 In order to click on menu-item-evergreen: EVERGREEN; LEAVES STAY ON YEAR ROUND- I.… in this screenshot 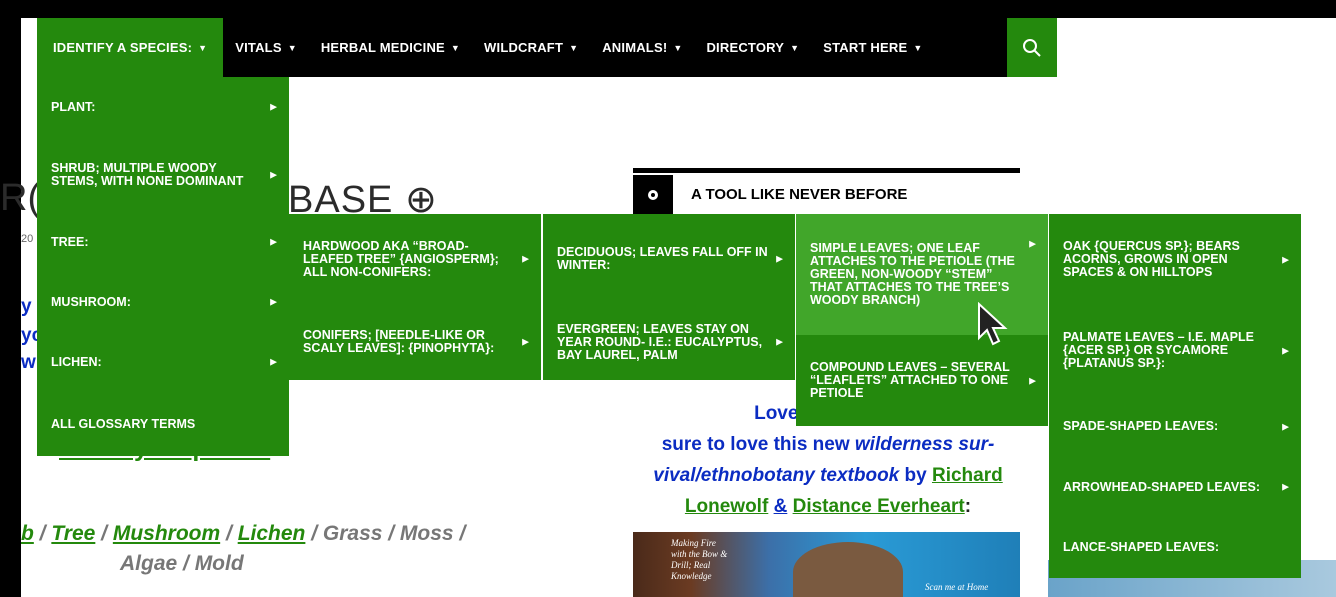, I will do `click(669, 342)`.